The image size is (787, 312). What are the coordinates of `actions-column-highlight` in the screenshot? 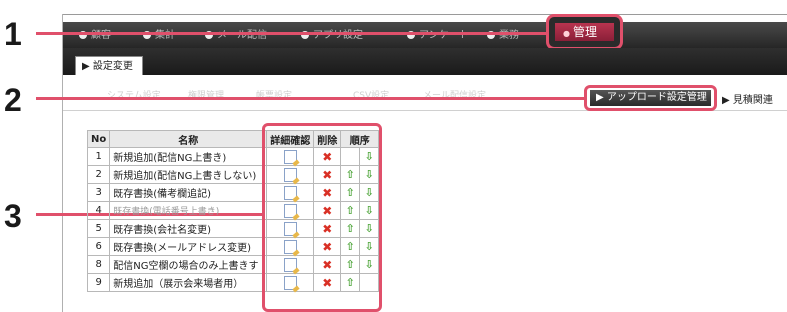 It's located at (322, 217).